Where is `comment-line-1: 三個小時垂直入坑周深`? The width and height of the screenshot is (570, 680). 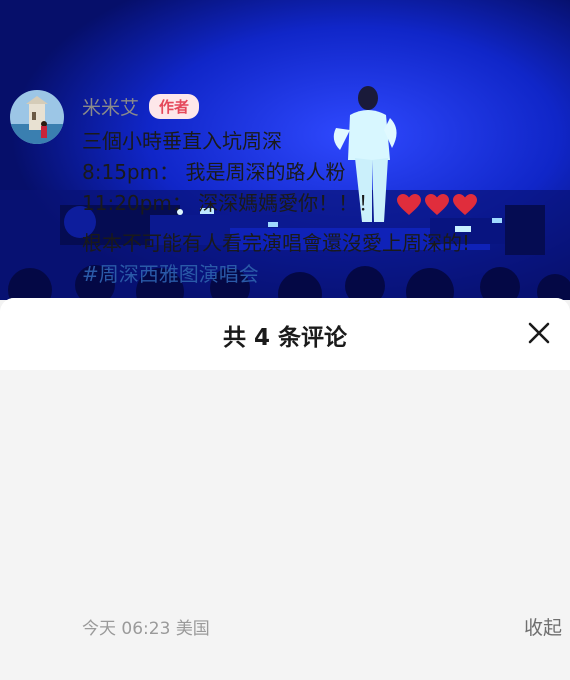 comment-line-1: 三個小時垂直入坑周深 is located at coordinates (182, 141).